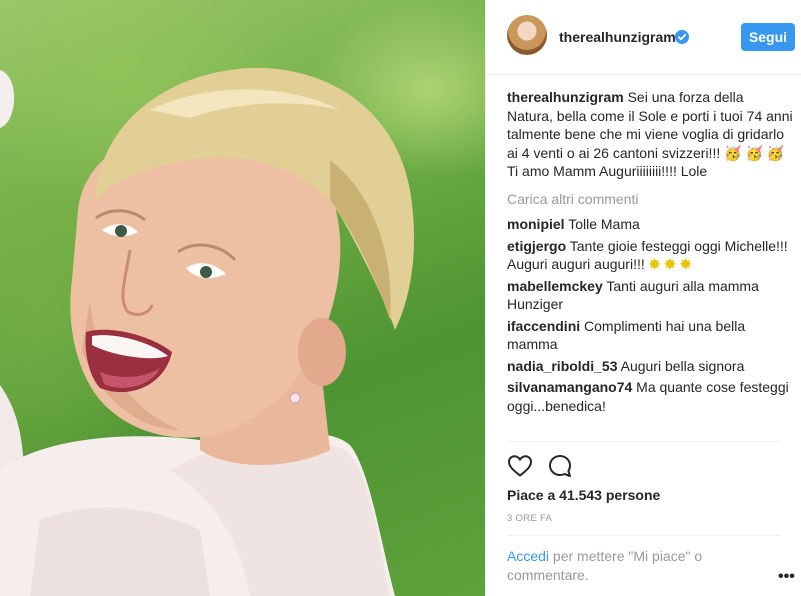  I want to click on more-options-icon: •••, so click(786, 577).